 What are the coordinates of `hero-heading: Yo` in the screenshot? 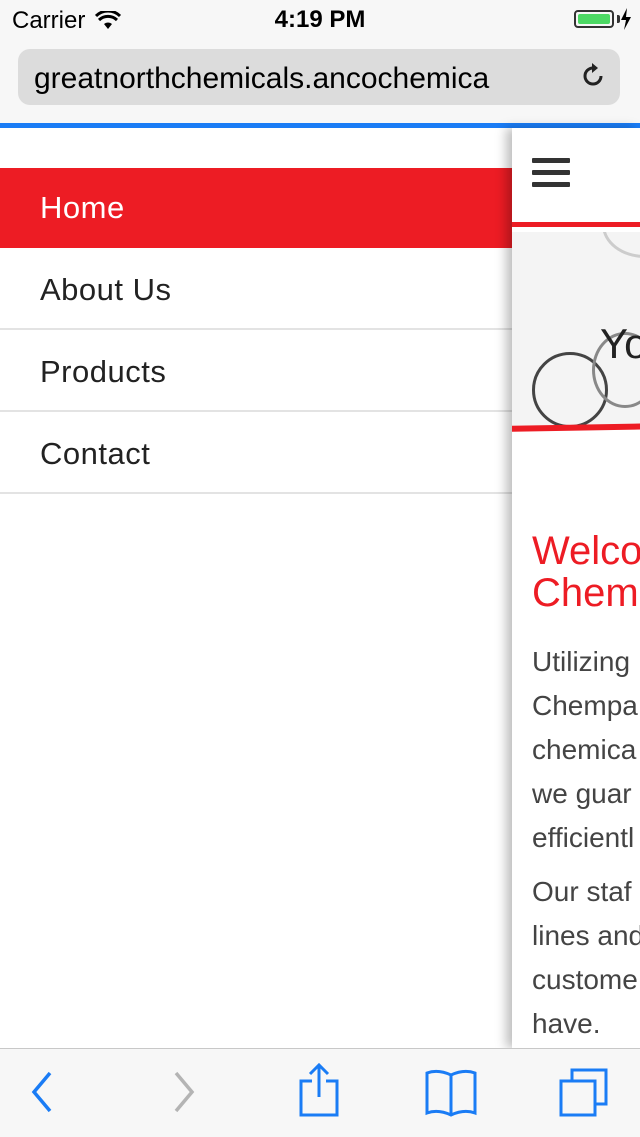 It's located at (620, 343).